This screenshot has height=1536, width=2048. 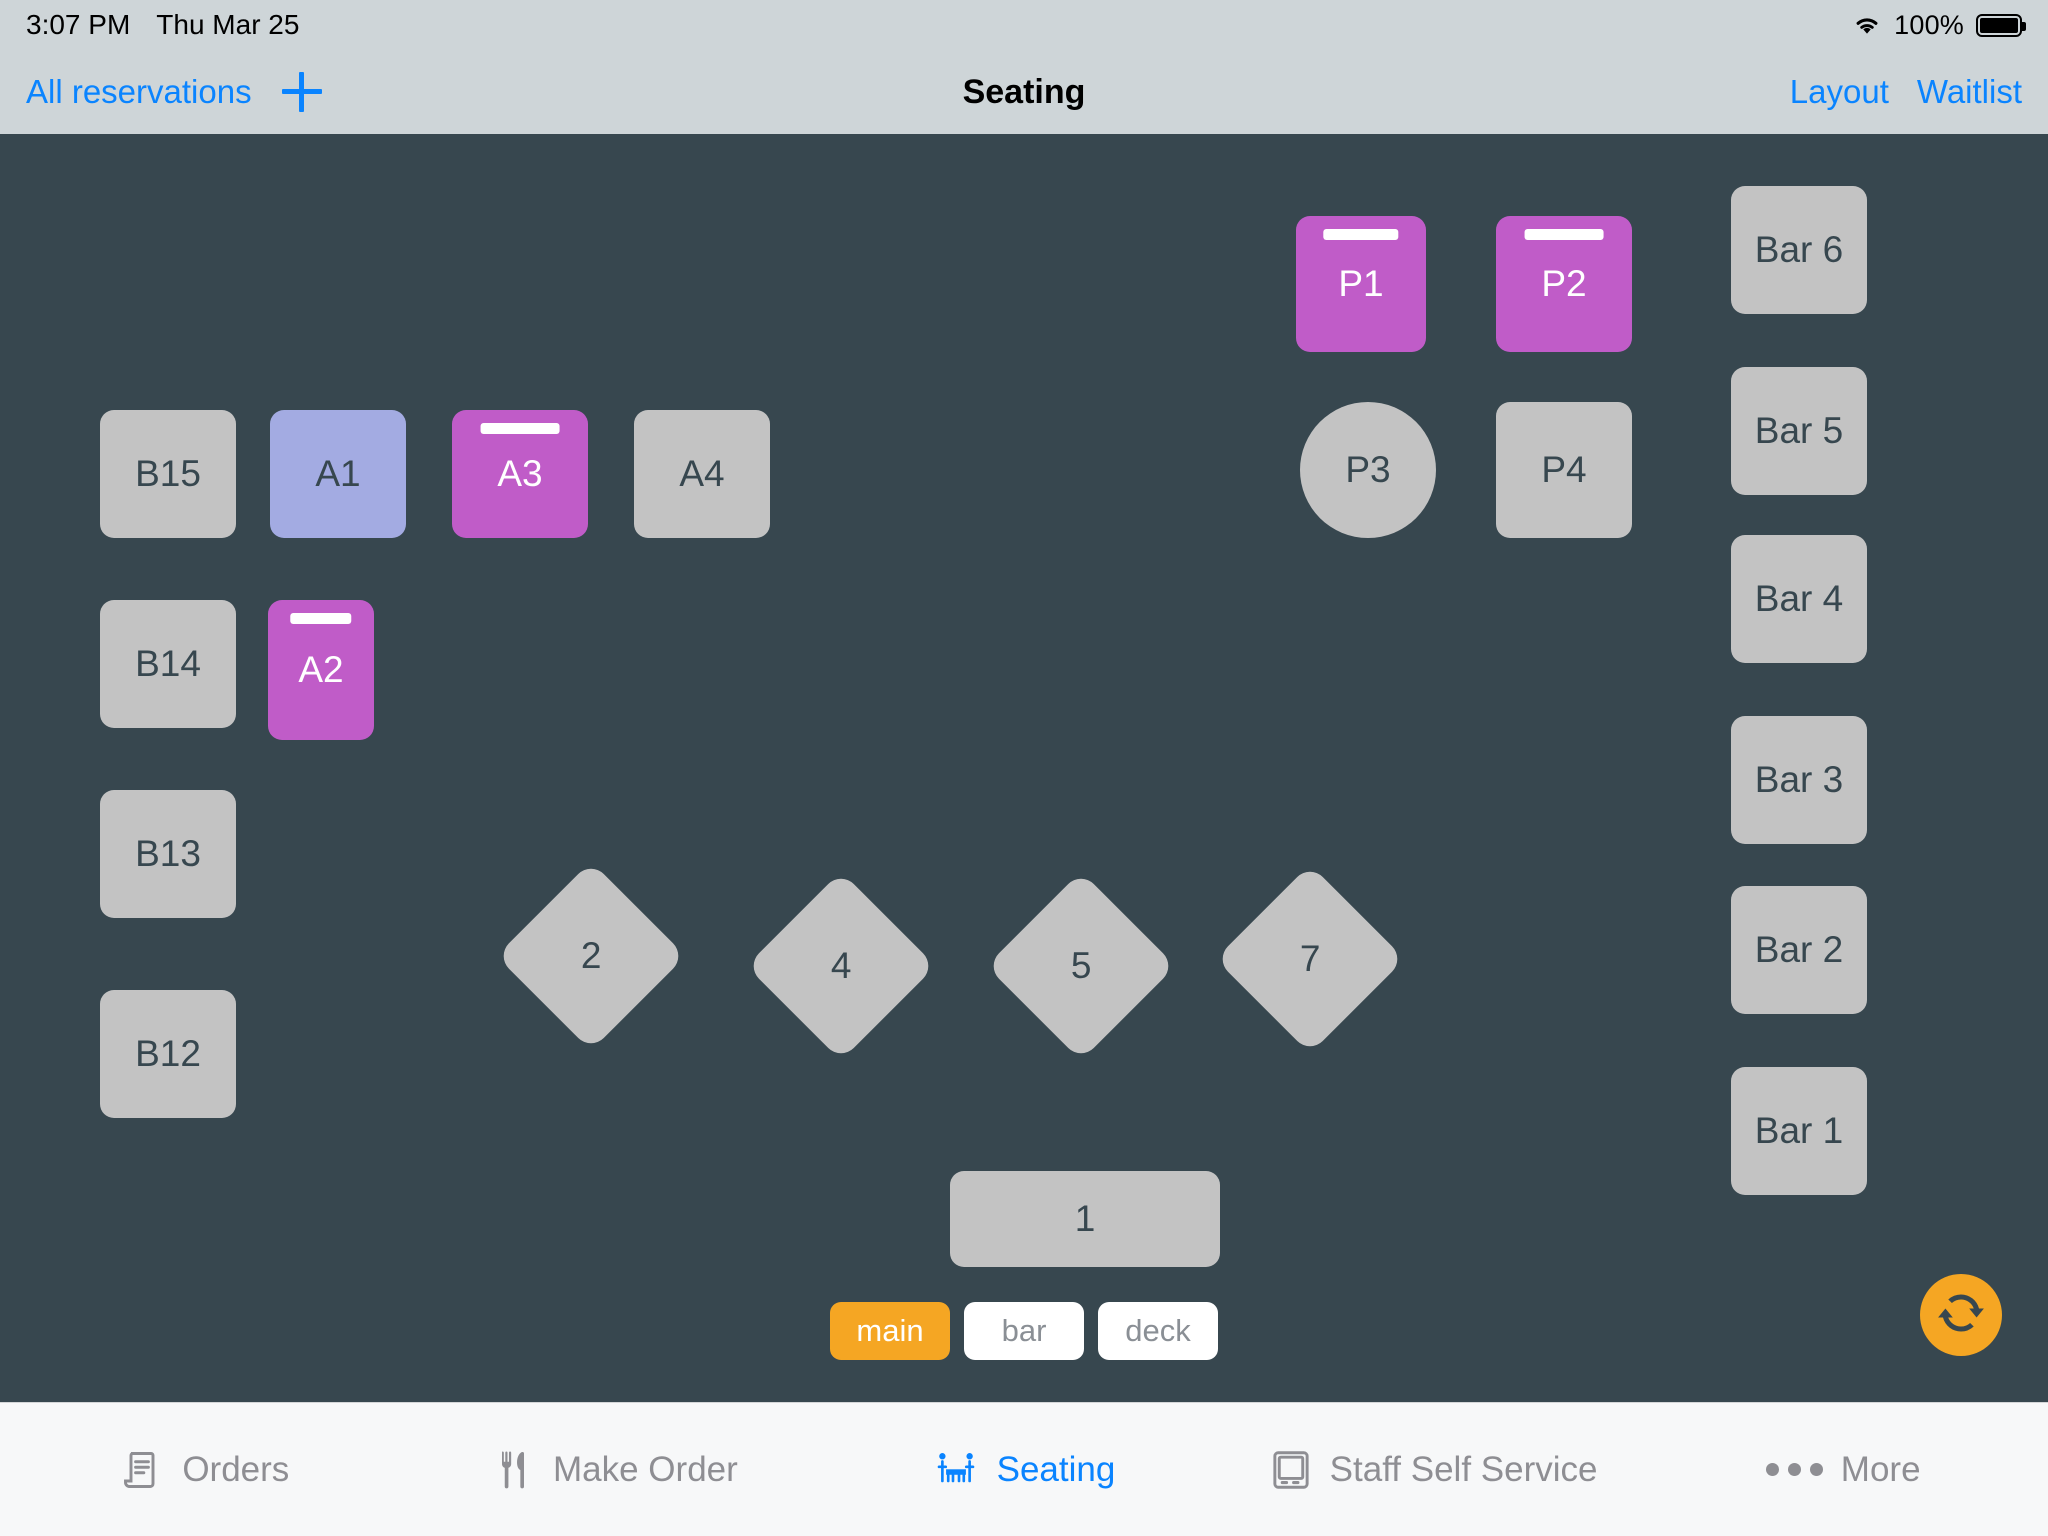 I want to click on tab-seating: Seating, so click(x=1024, y=1469).